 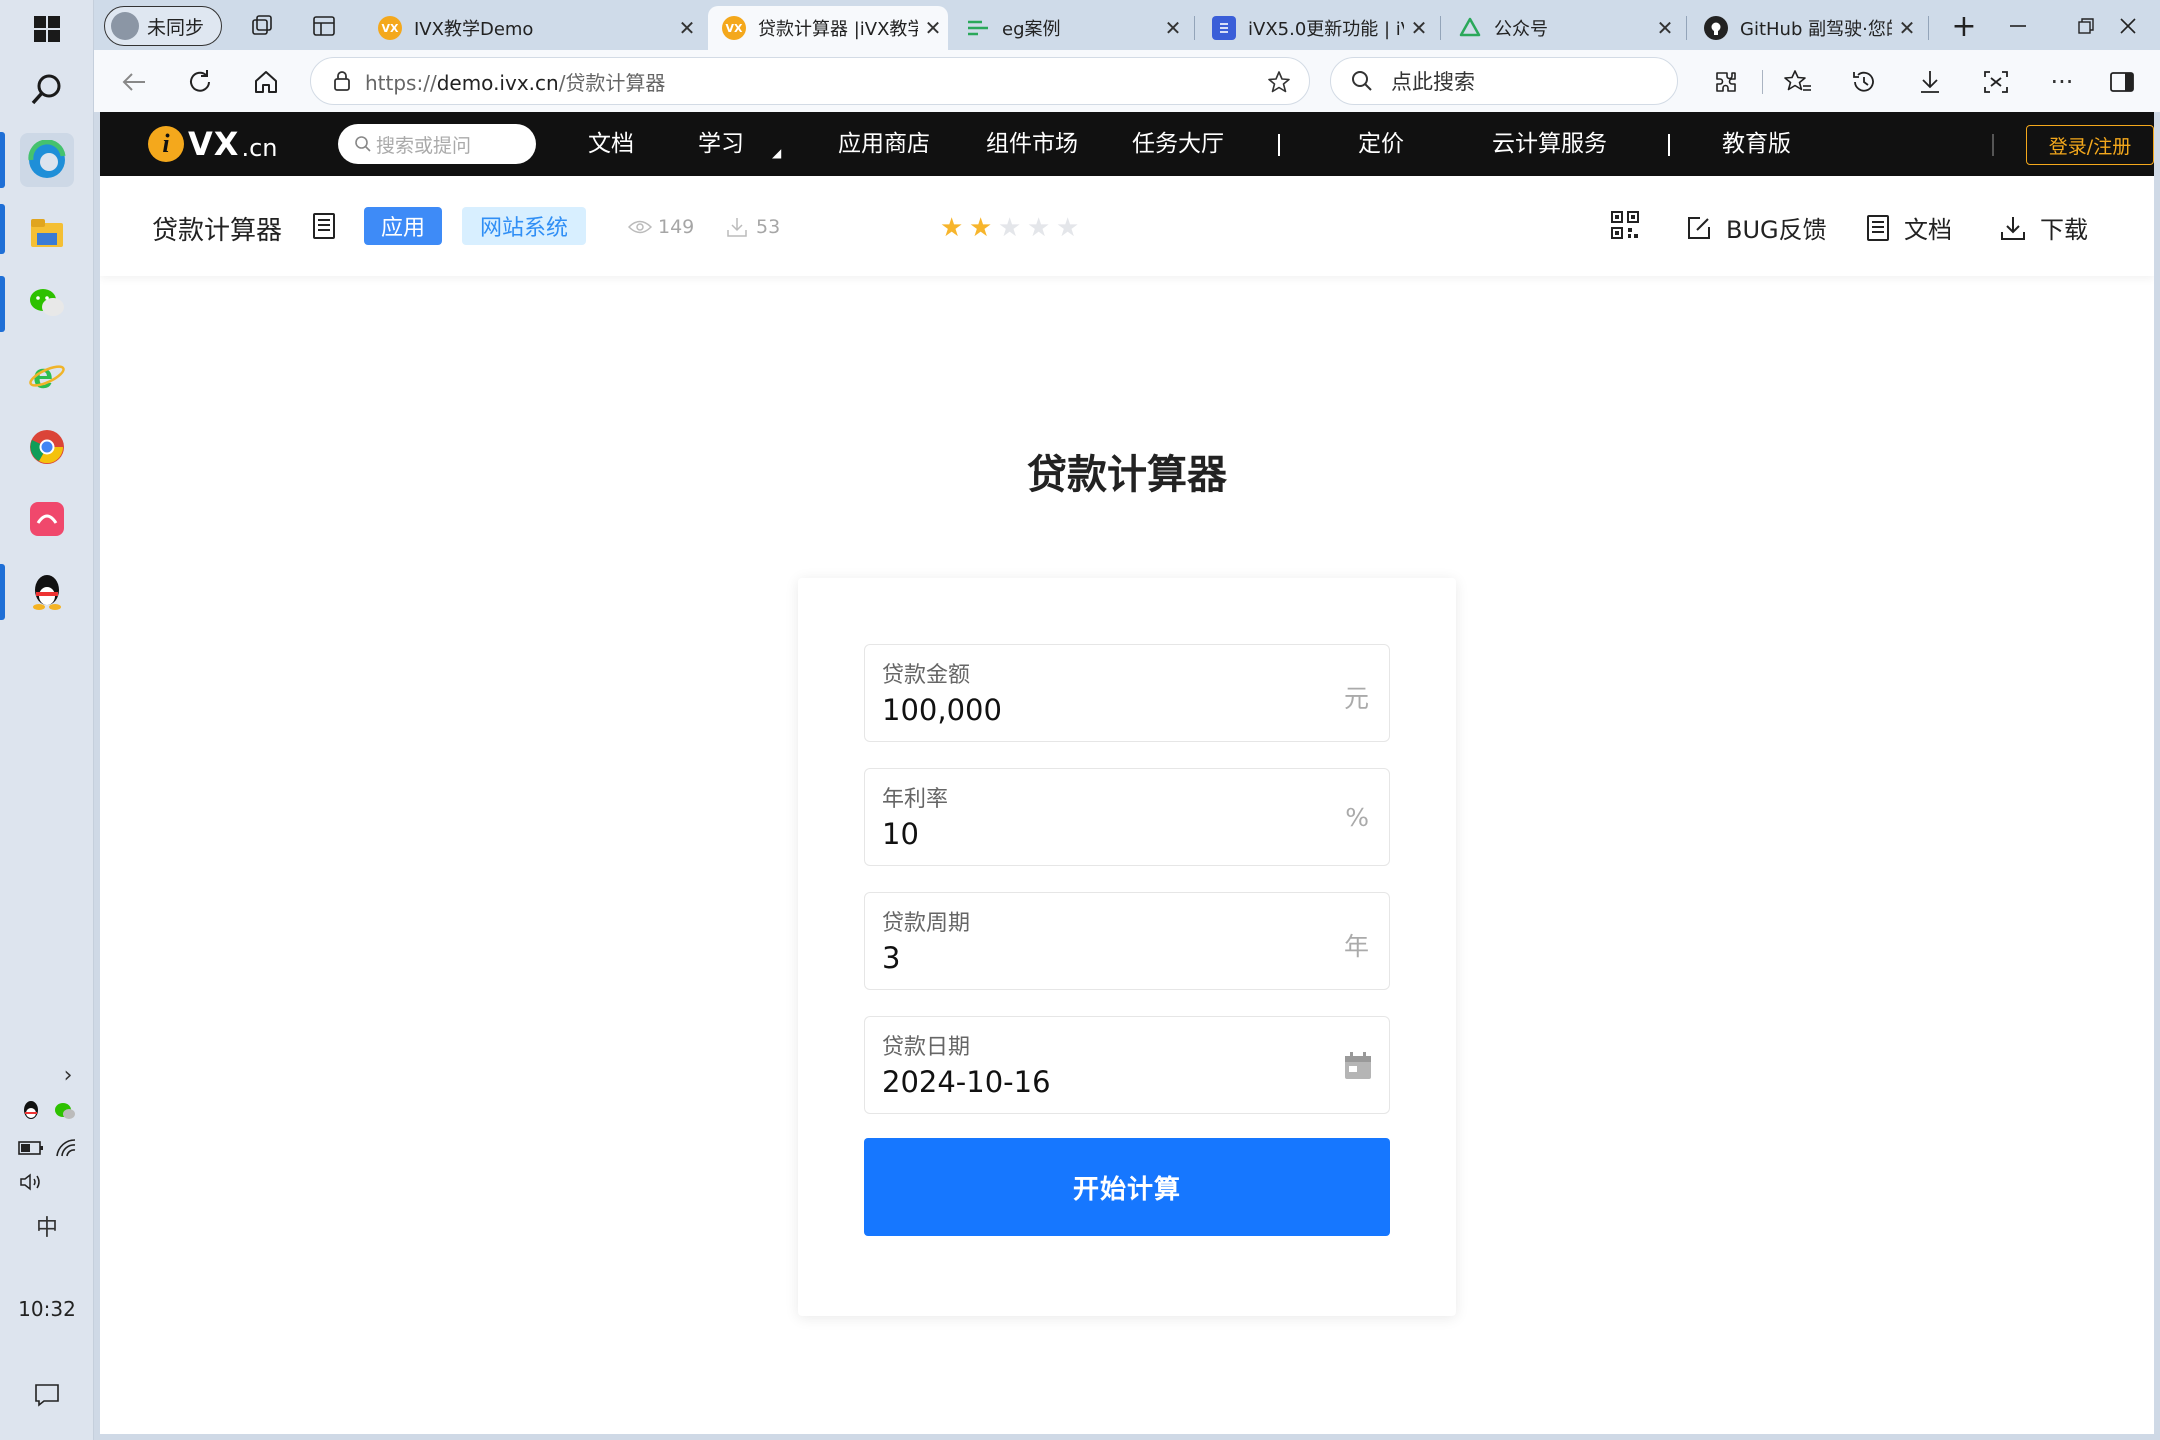 What do you see at coordinates (47, 375) in the screenshot?
I see `ie-browser-icon: e` at bounding box center [47, 375].